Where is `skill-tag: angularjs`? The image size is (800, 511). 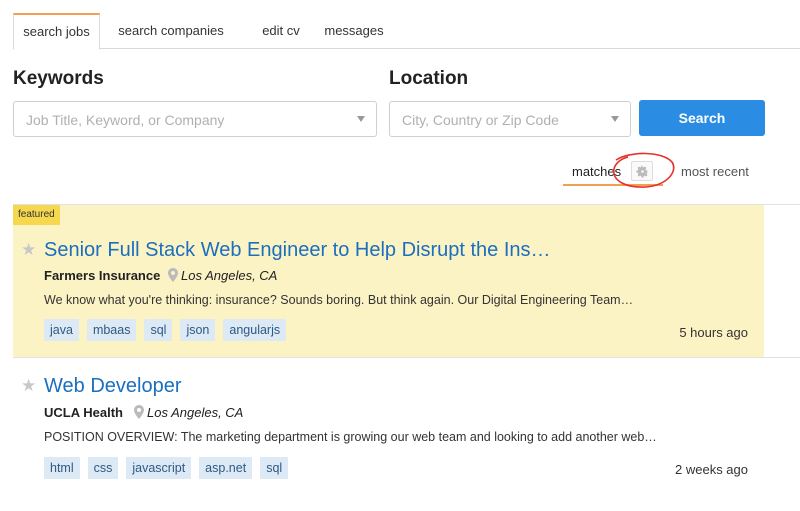
skill-tag: angularjs is located at coordinates (255, 330).